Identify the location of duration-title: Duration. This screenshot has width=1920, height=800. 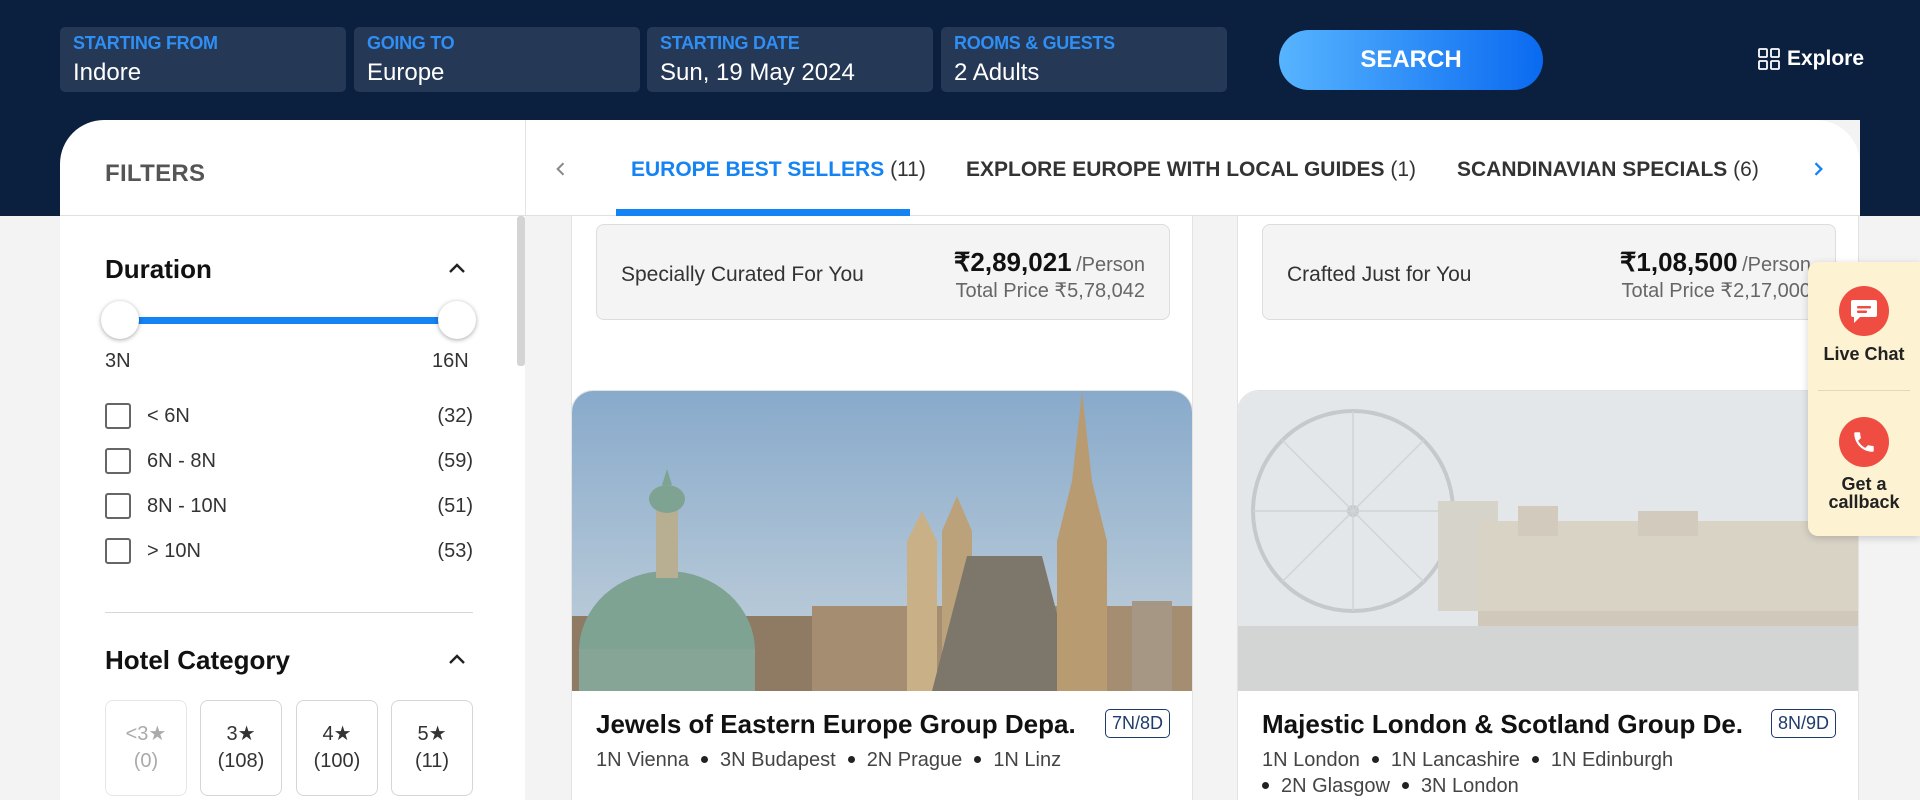
(158, 269).